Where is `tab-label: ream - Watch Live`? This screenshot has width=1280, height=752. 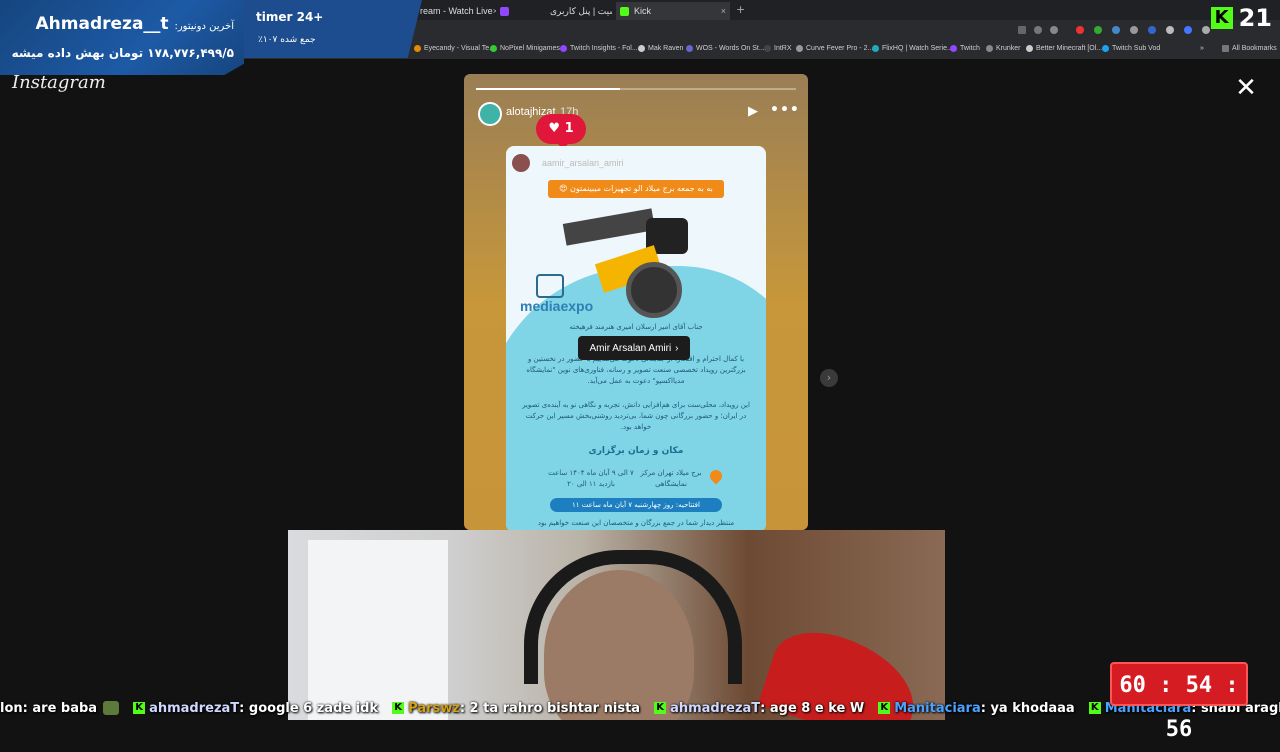 tab-label: ream - Watch Live is located at coordinates (456, 11).